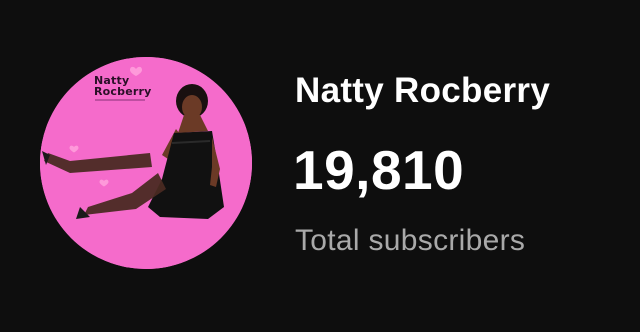 The width and height of the screenshot is (640, 332). What do you see at coordinates (423, 90) in the screenshot?
I see `channel-name: Natty Rocberry` at bounding box center [423, 90].